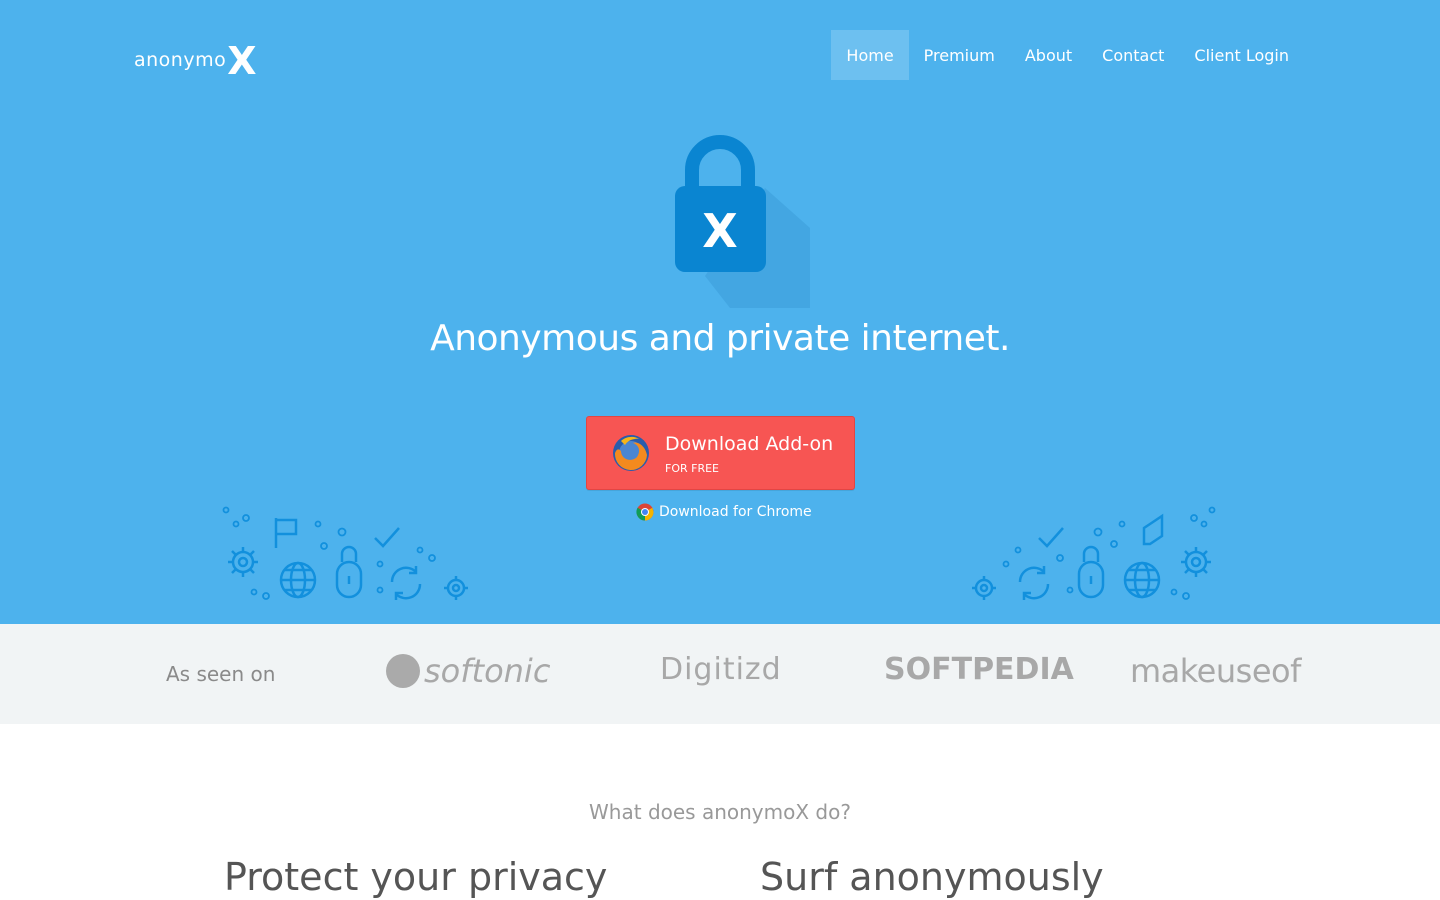  Describe the element at coordinates (721, 669) in the screenshot. I see `digitizd-logo: Digitizd` at that location.